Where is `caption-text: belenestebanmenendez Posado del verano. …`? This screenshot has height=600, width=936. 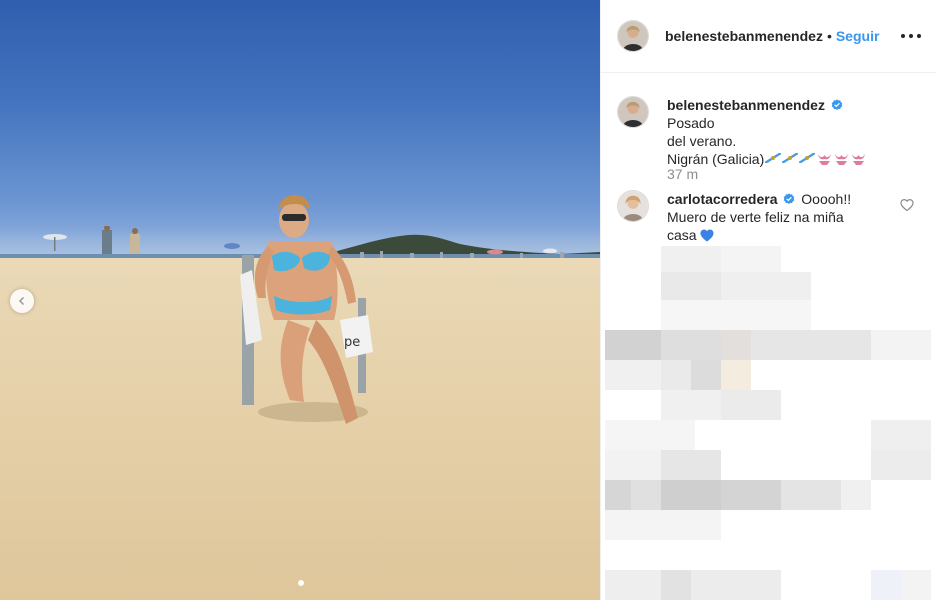 caption-text: belenestebanmenendez Posado del verano. … is located at coordinates (777, 132).